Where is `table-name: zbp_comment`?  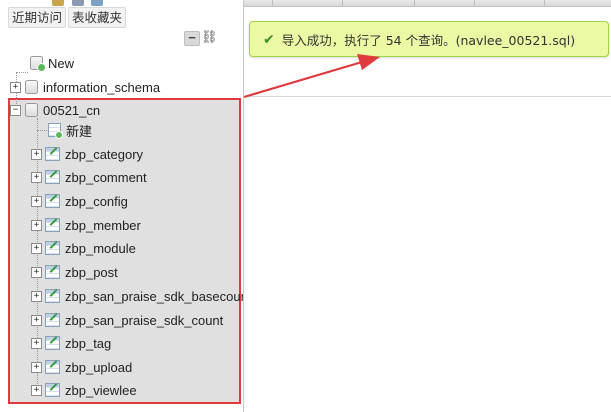
table-name: zbp_comment is located at coordinates (106, 177).